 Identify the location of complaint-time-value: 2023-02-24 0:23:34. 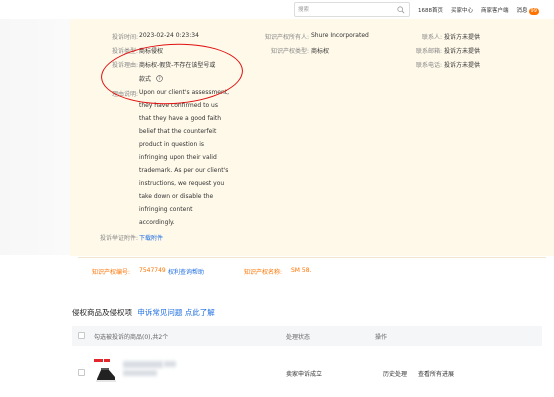
(169, 35).